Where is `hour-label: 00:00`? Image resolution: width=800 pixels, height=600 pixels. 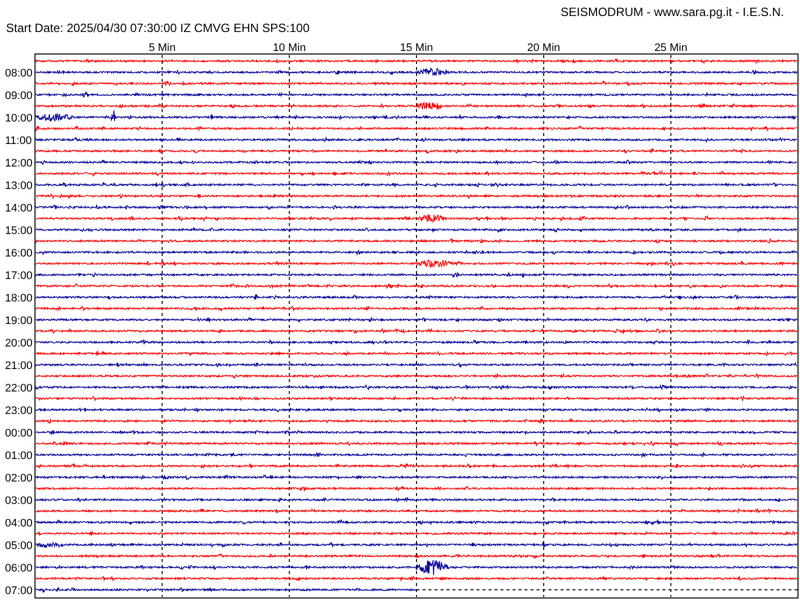 hour-label: 00:00 is located at coordinates (19, 433).